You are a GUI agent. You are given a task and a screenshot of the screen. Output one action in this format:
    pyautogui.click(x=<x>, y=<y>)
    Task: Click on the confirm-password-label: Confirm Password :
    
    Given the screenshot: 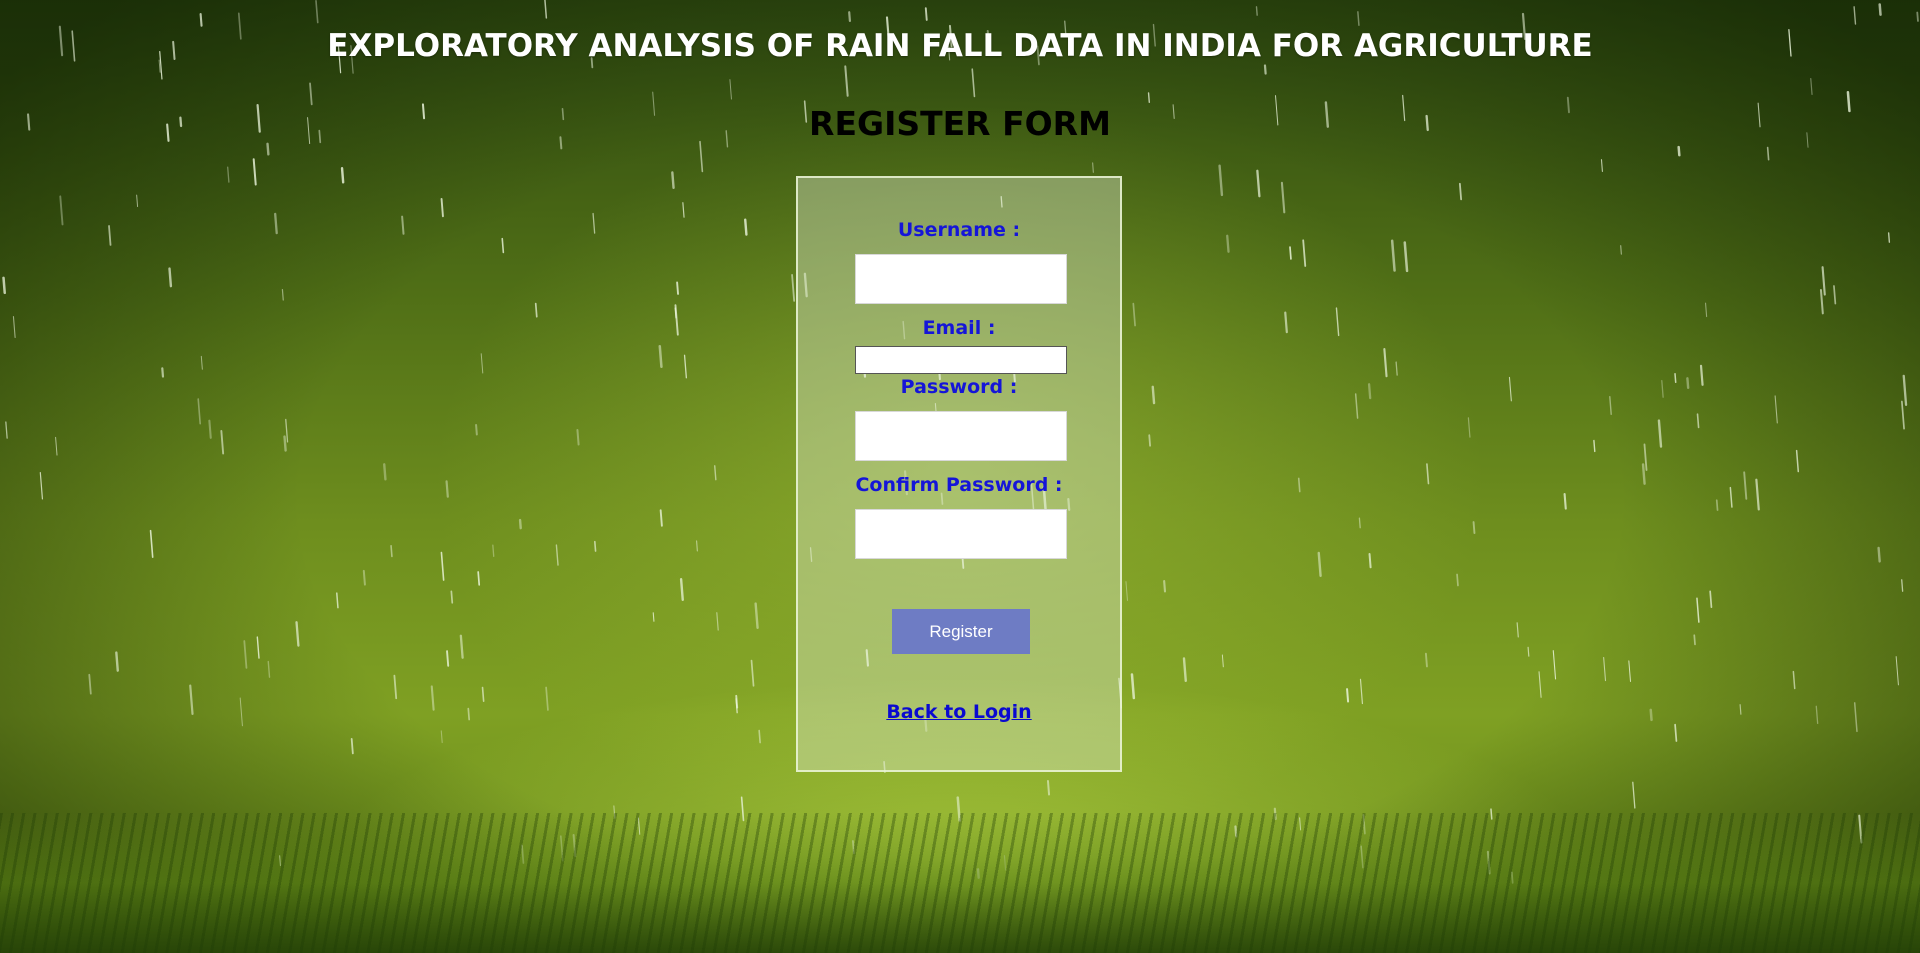 What is the action you would take?
    pyautogui.click(x=959, y=485)
    